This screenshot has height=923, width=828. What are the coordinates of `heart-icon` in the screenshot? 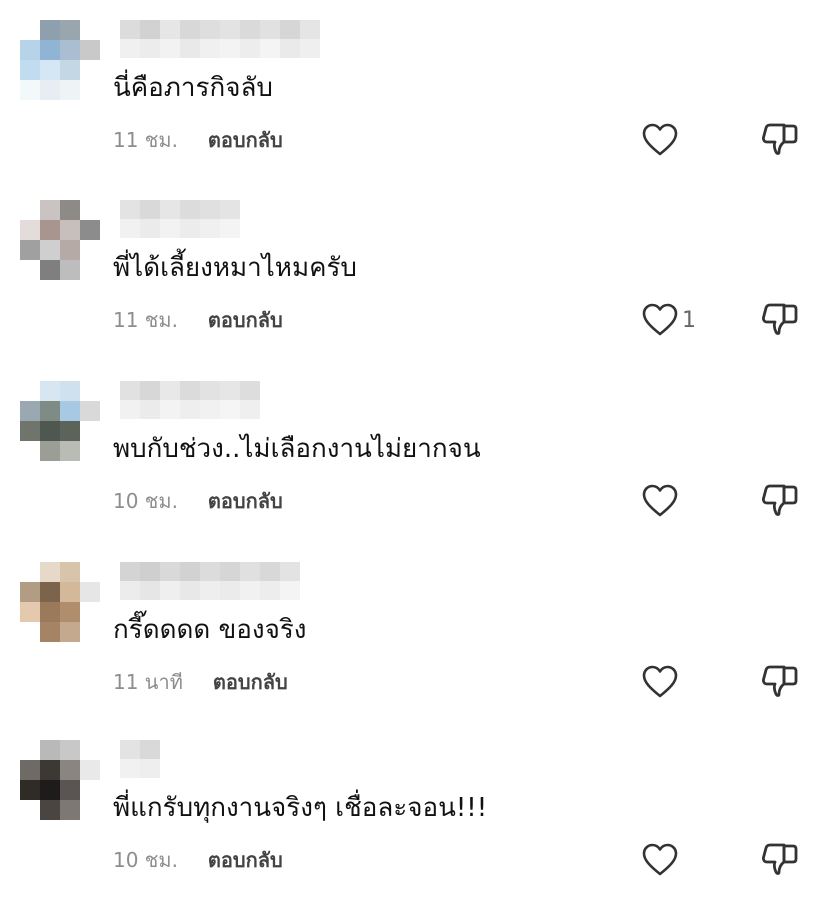 It's located at (660, 140).